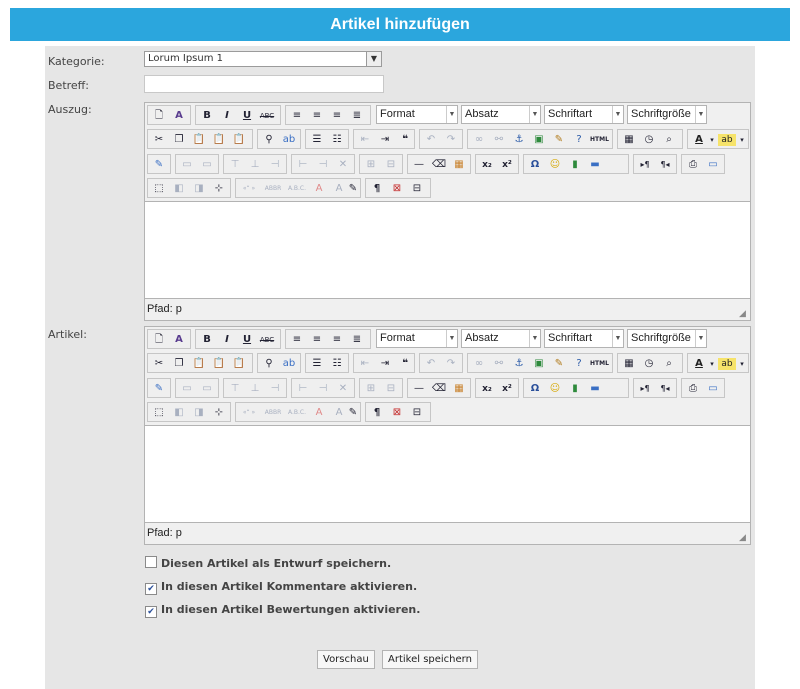  Describe the element at coordinates (319, 413) in the screenshot. I see `deletion-icon: A` at that location.